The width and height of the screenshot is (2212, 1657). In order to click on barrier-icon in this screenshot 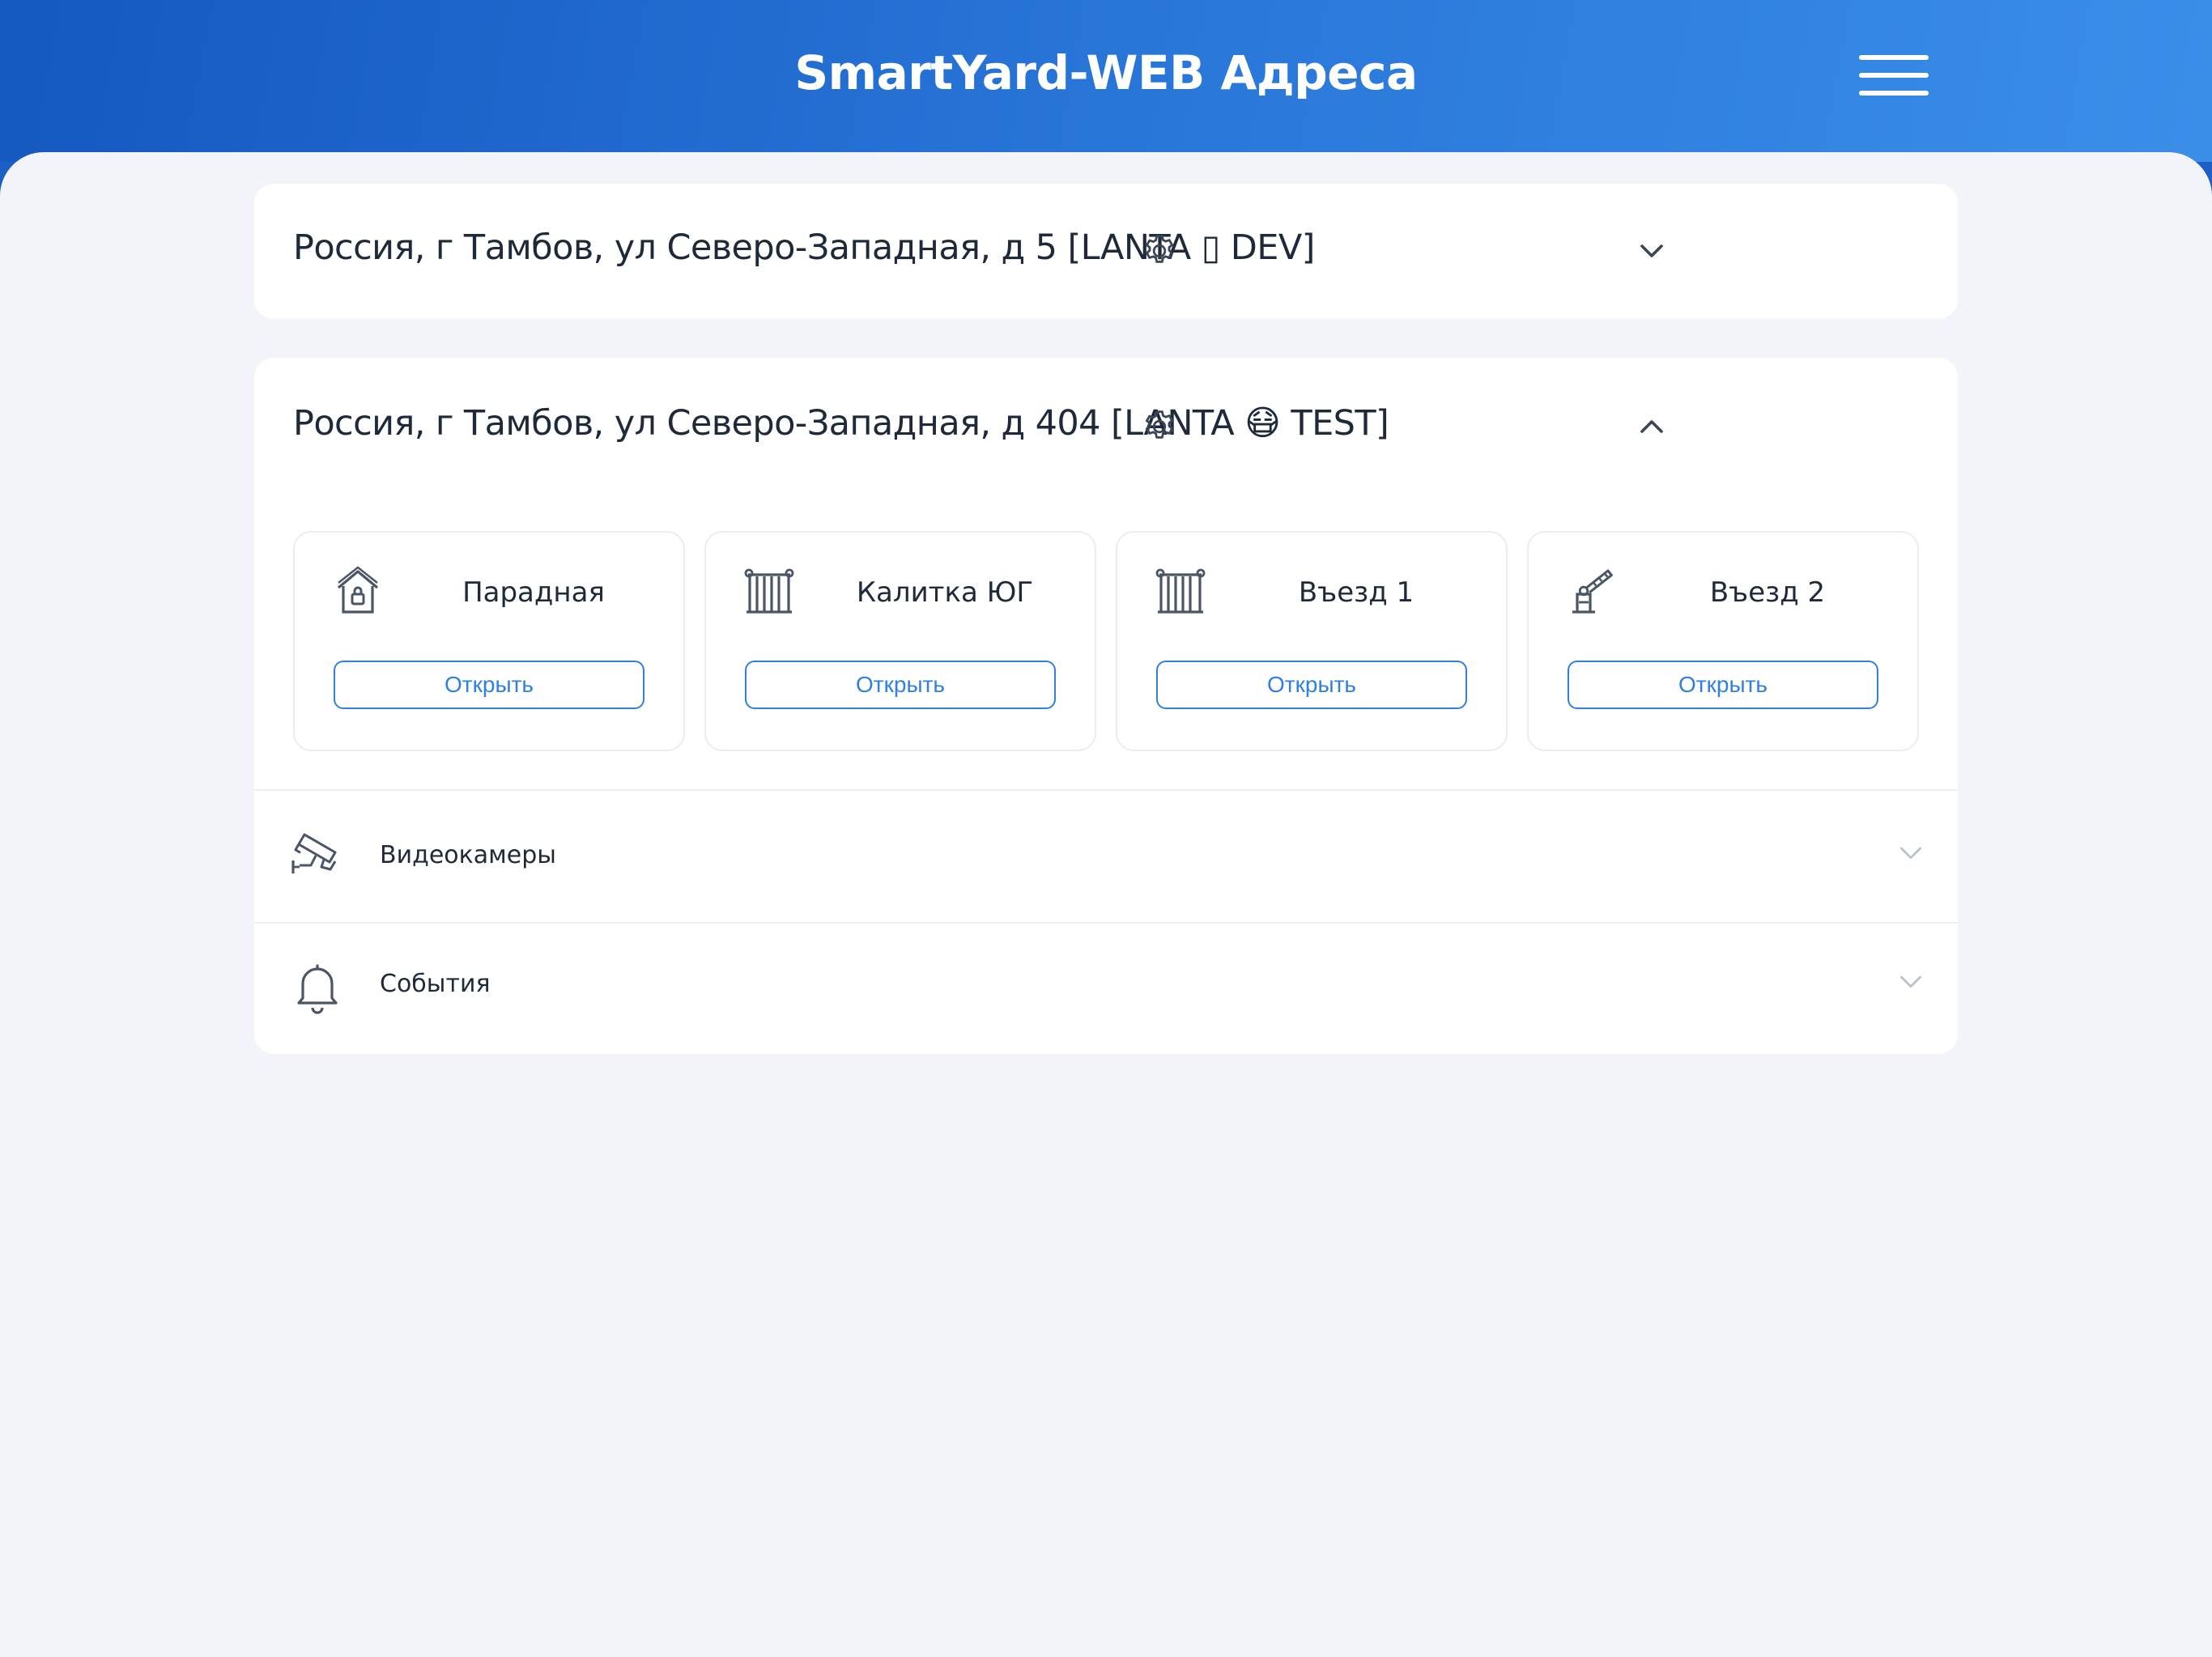, I will do `click(1592, 591)`.